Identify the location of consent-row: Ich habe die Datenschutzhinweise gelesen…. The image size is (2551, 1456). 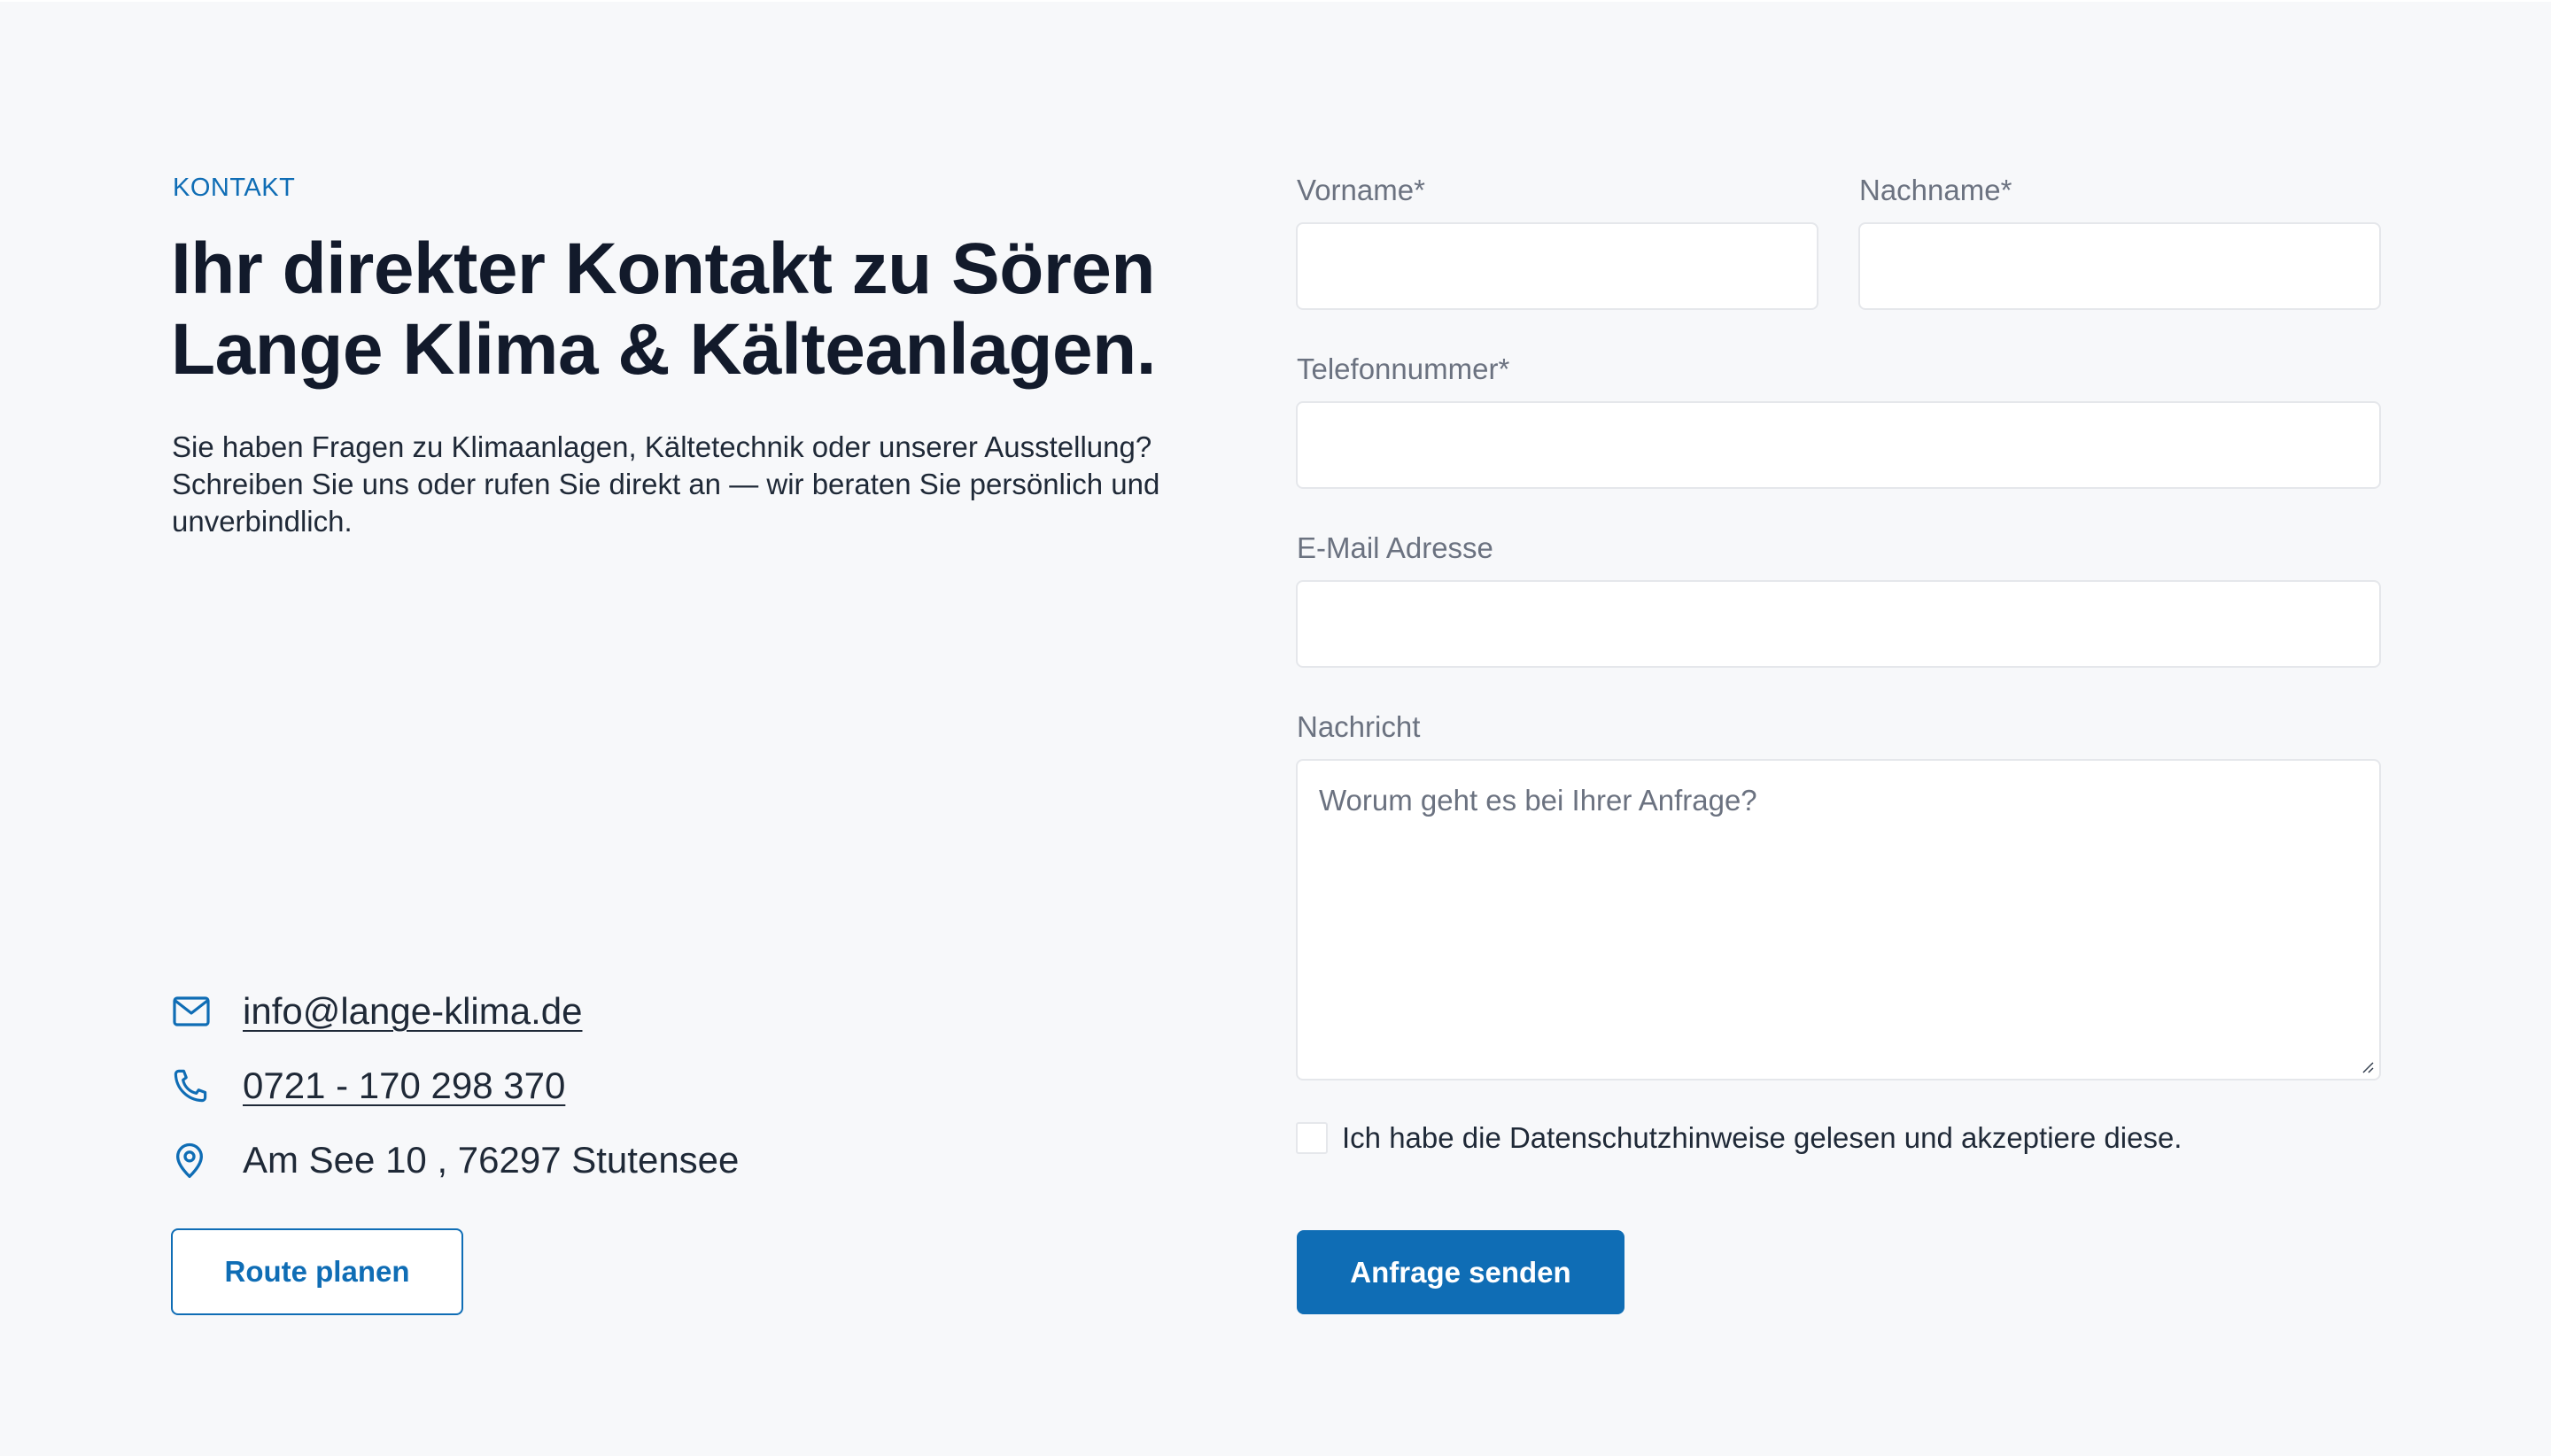
(1739, 1138).